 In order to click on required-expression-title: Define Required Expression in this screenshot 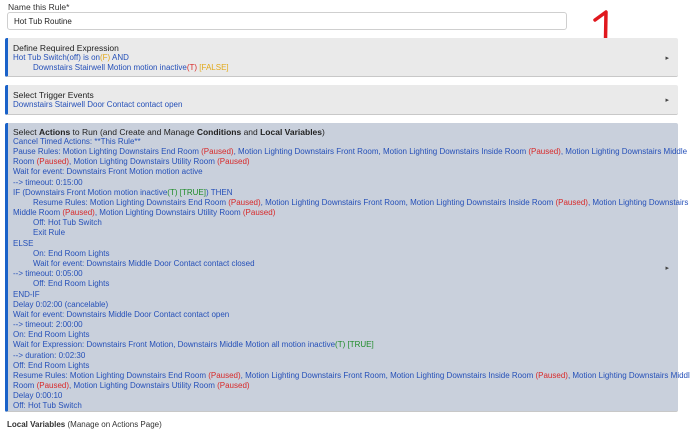, I will do `click(66, 48)`.